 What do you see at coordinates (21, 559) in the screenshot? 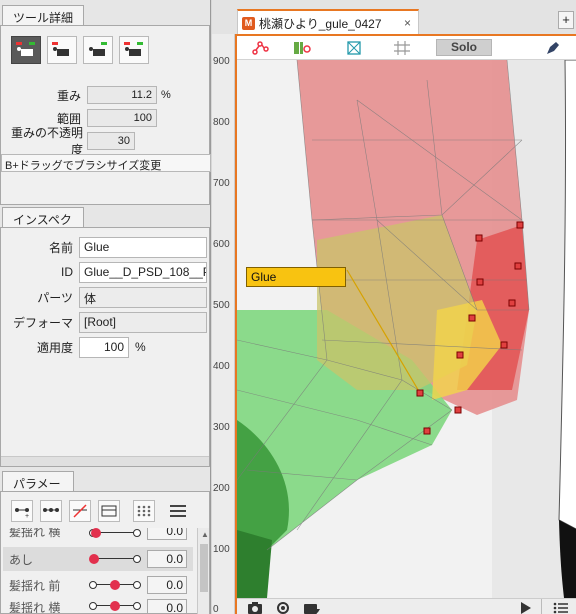
I see `parameter-name: あし` at bounding box center [21, 559].